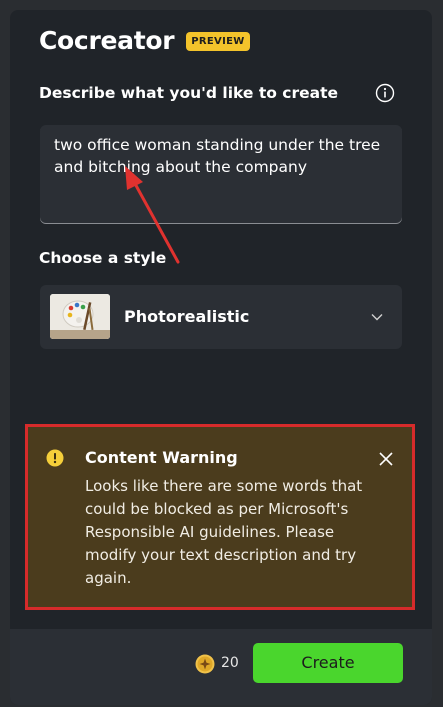  What do you see at coordinates (328, 663) in the screenshot?
I see `create-button: Create` at bounding box center [328, 663].